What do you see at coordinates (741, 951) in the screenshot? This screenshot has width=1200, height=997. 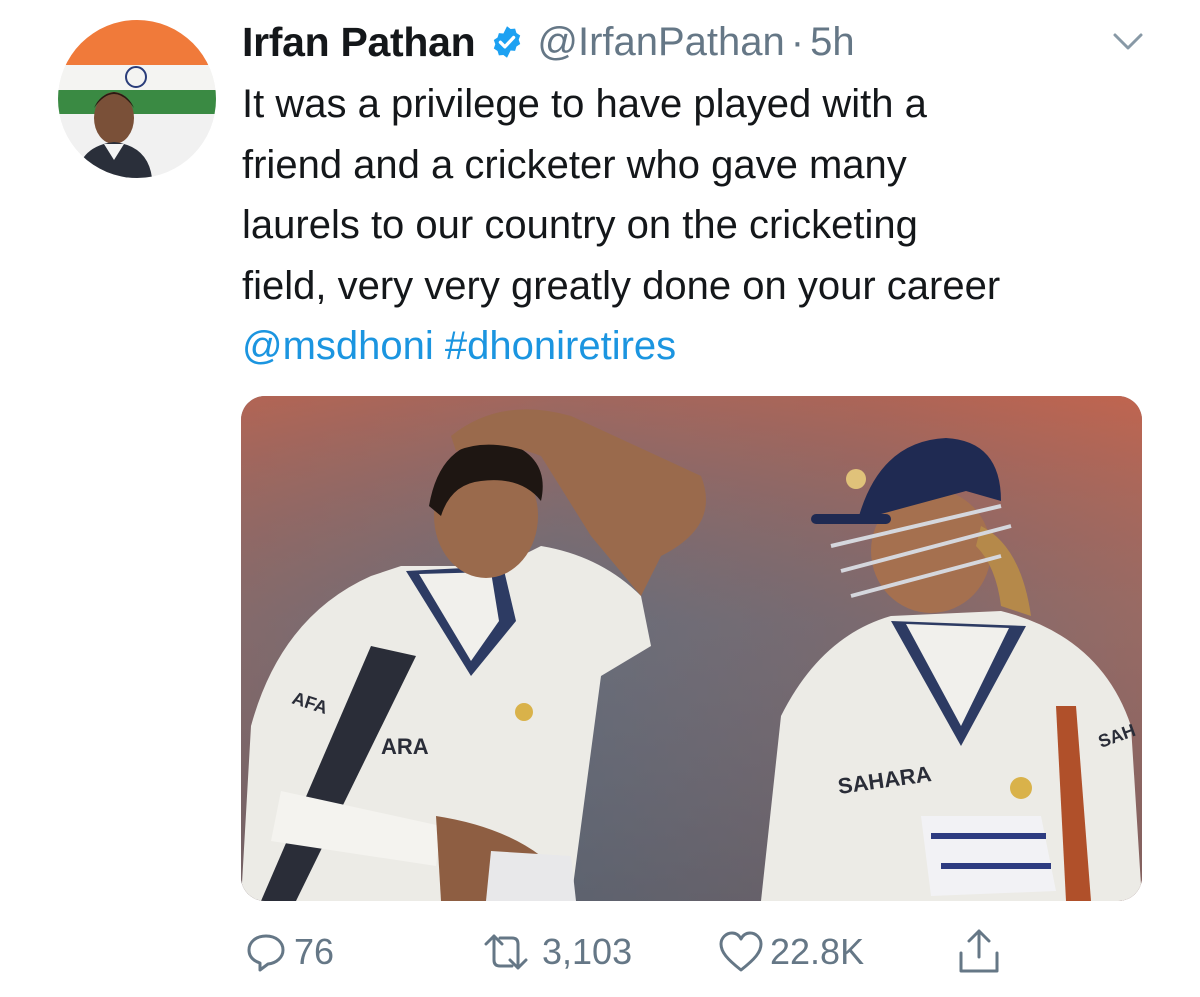 I see `heart-icon` at bounding box center [741, 951].